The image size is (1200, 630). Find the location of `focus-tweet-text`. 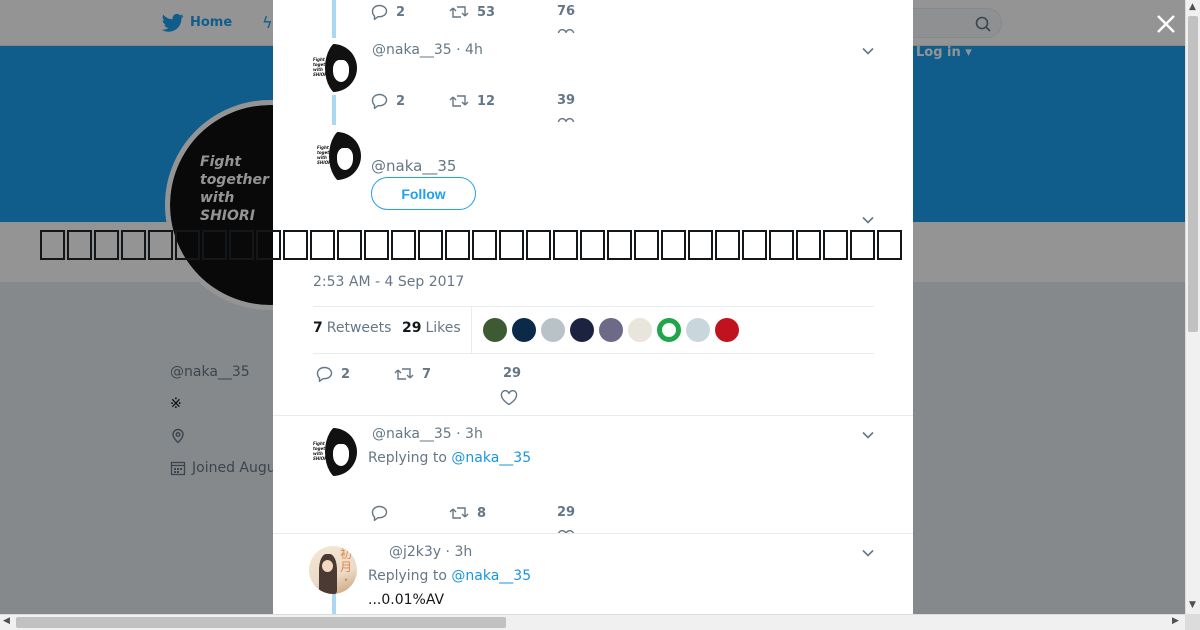

focus-tweet-text is located at coordinates (477, 245).